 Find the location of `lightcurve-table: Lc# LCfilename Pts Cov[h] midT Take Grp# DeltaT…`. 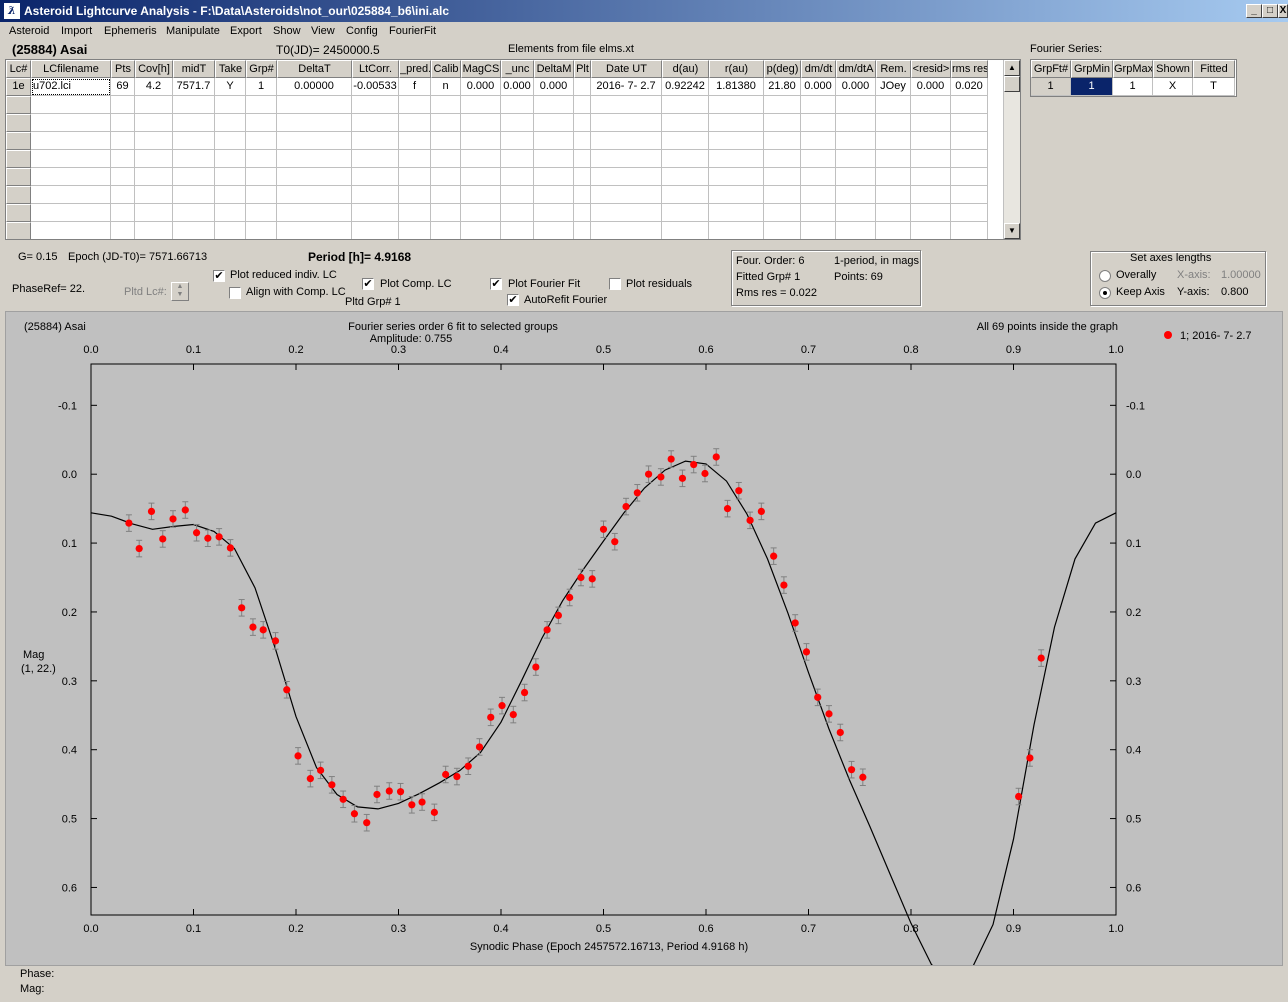

lightcurve-table: Lc# LCfilename Pts Cov[h] midT Take Grp# DeltaT… is located at coordinates (513, 149).